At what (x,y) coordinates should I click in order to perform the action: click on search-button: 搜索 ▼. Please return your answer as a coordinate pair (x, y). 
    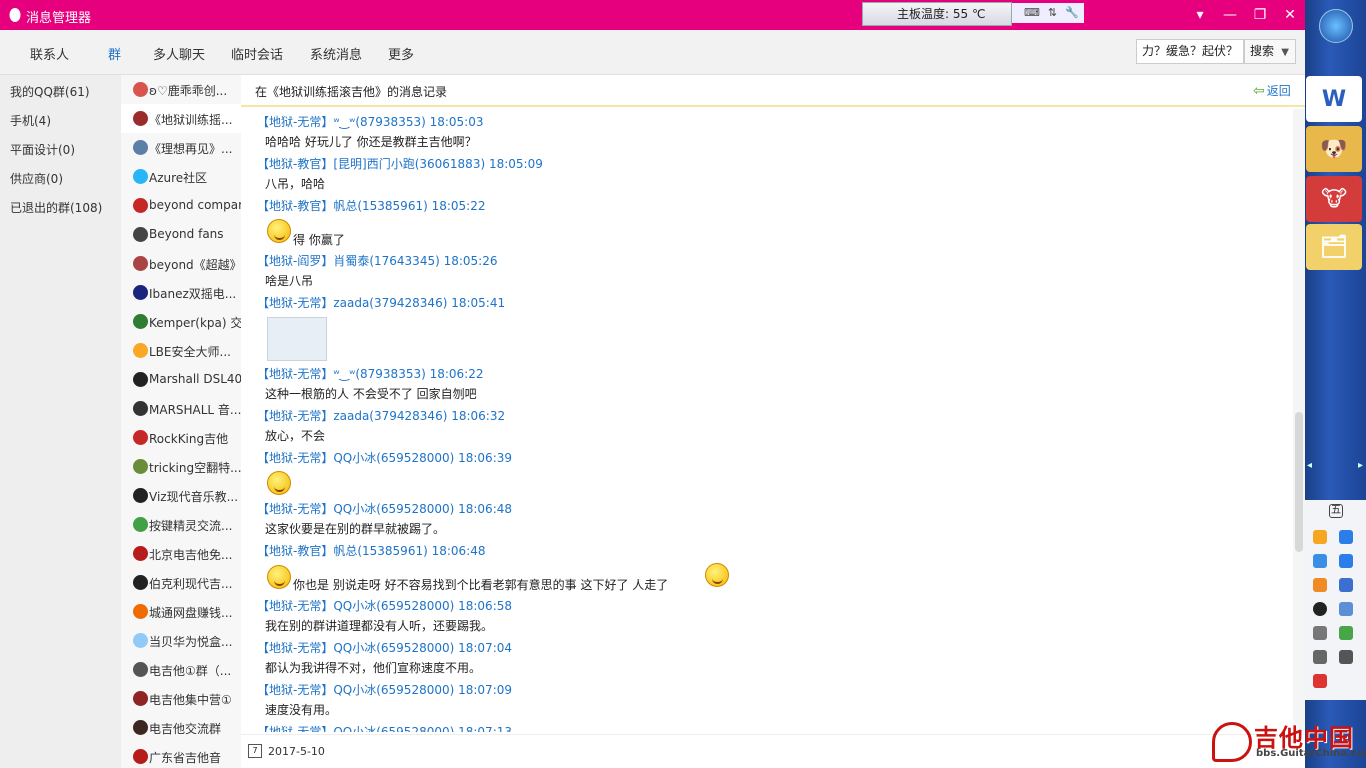
    Looking at the image, I should click on (1270, 51).